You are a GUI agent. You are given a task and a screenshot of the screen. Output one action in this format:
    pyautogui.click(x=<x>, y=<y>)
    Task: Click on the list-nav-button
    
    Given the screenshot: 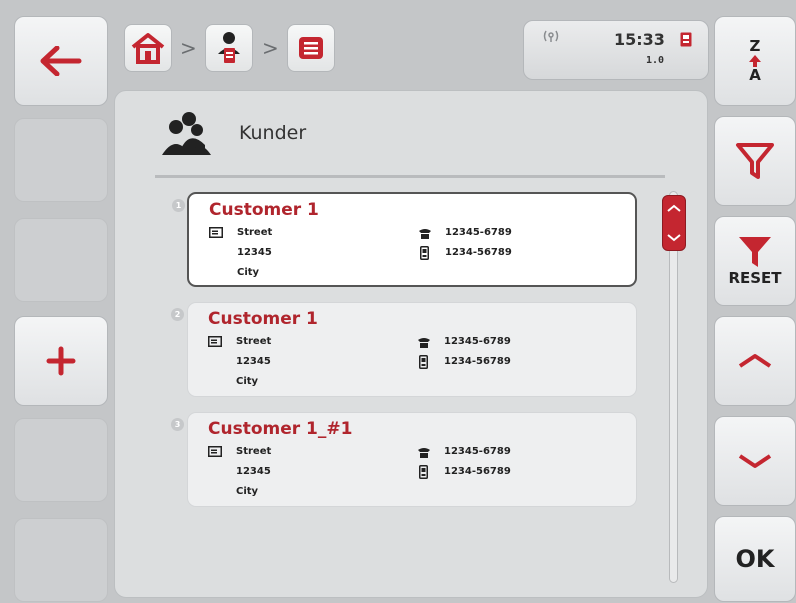 What is the action you would take?
    pyautogui.click(x=311, y=48)
    